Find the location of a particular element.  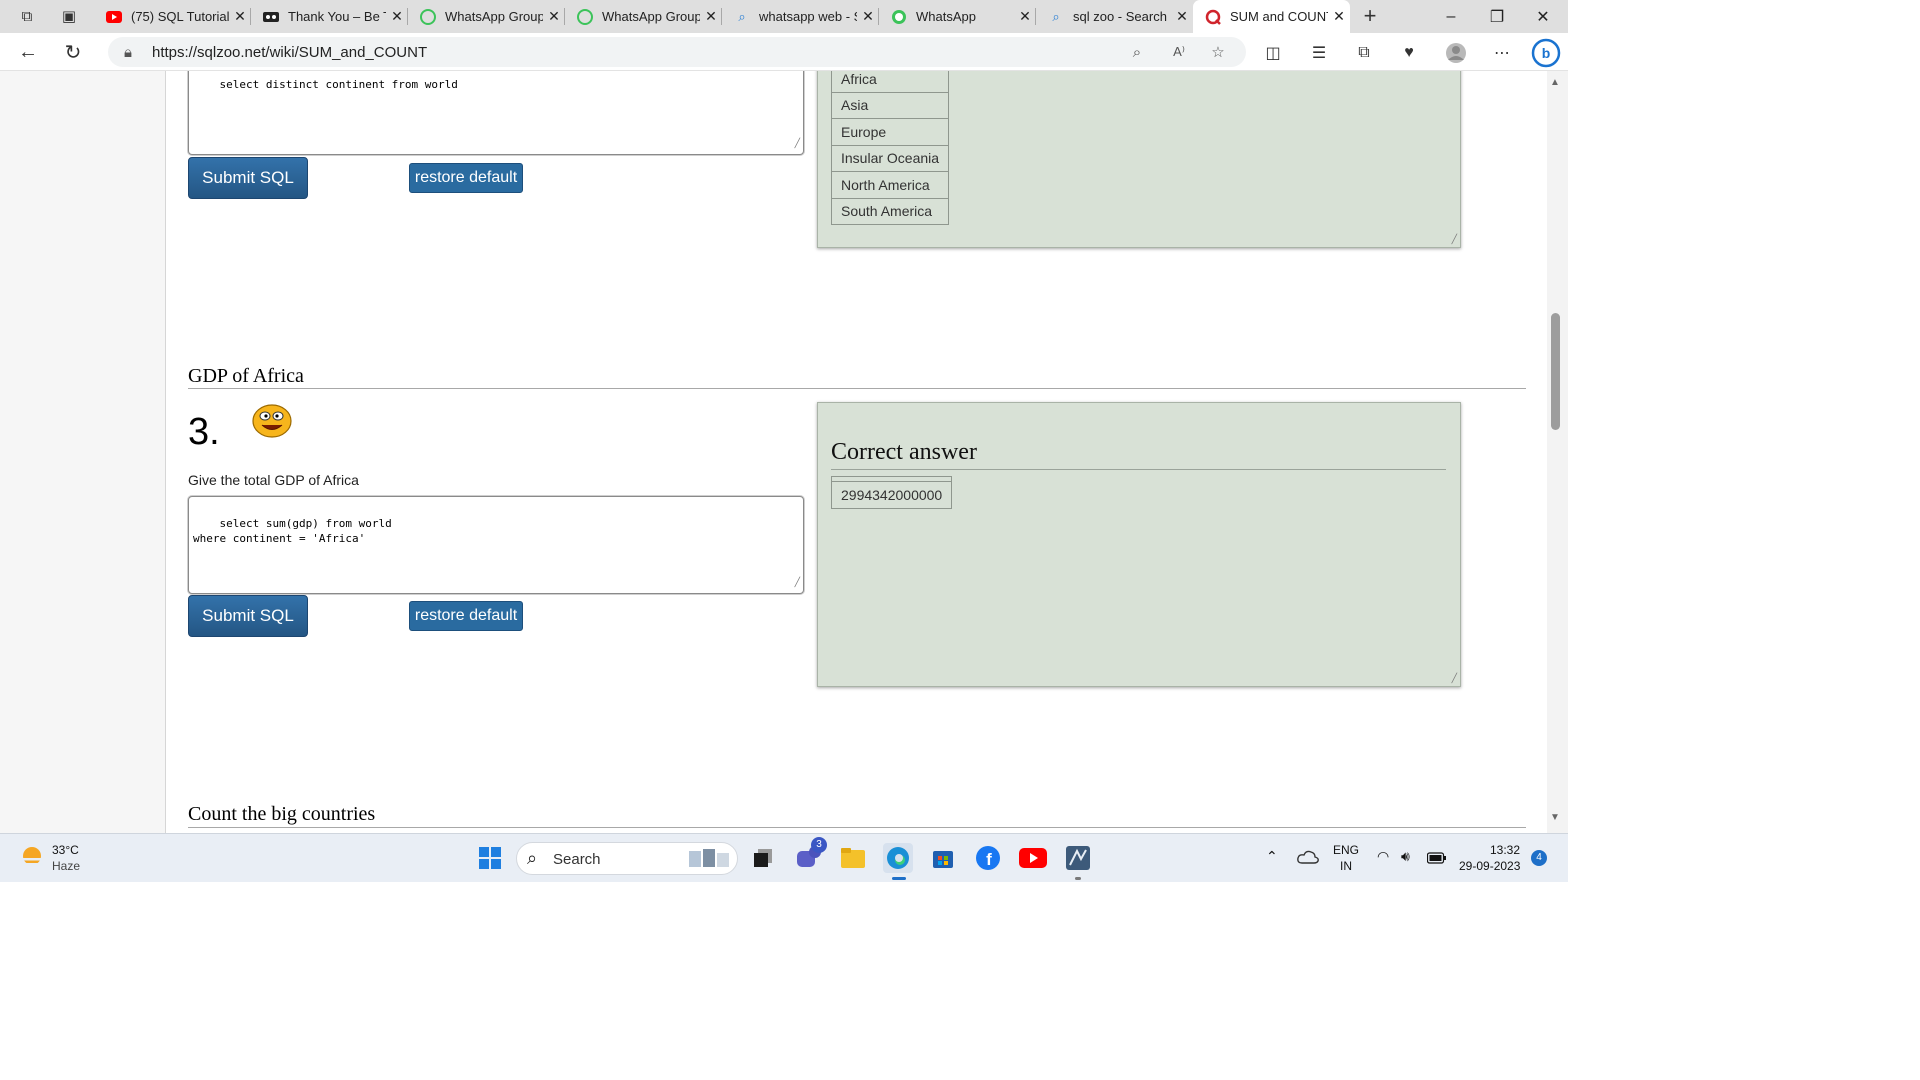

whatsapp-icon is located at coordinates (428, 16).